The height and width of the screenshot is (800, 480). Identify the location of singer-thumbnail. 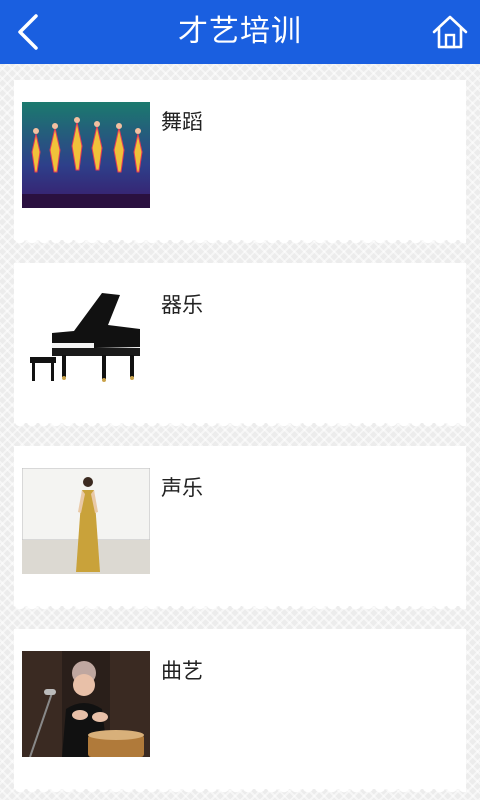
(86, 521).